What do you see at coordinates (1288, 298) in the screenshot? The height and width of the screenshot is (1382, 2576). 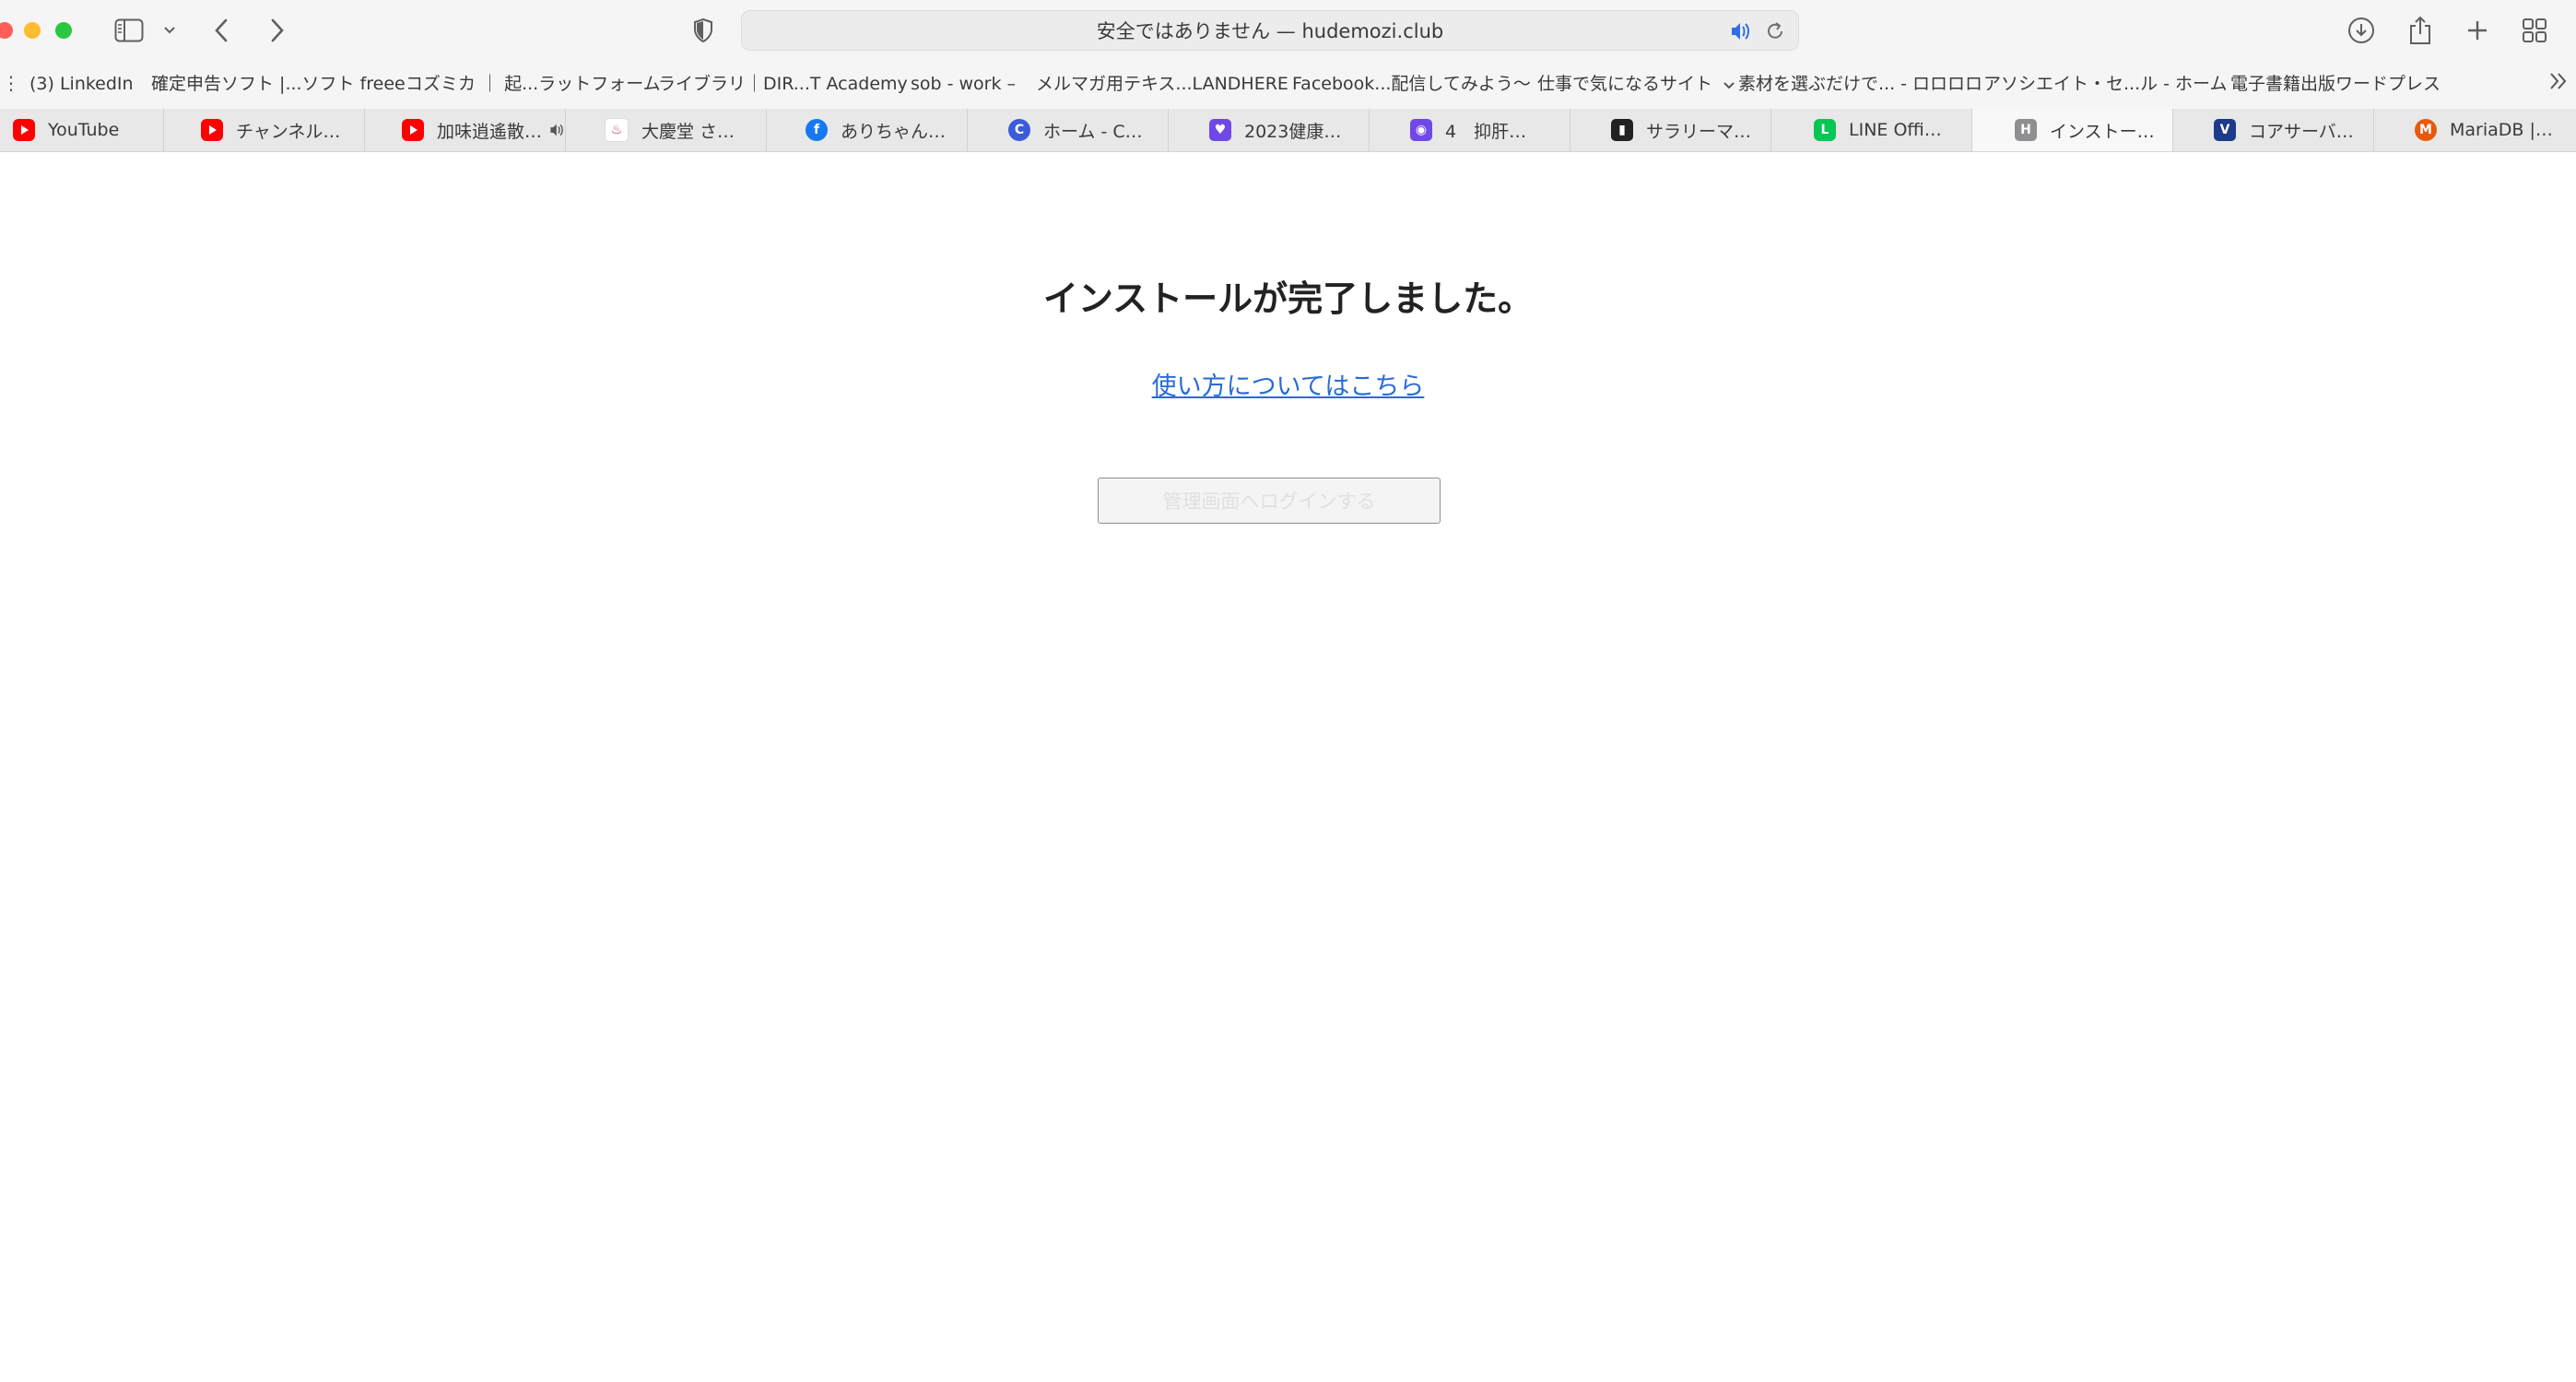 I see `page-title: インストールが完了しました。` at bounding box center [1288, 298].